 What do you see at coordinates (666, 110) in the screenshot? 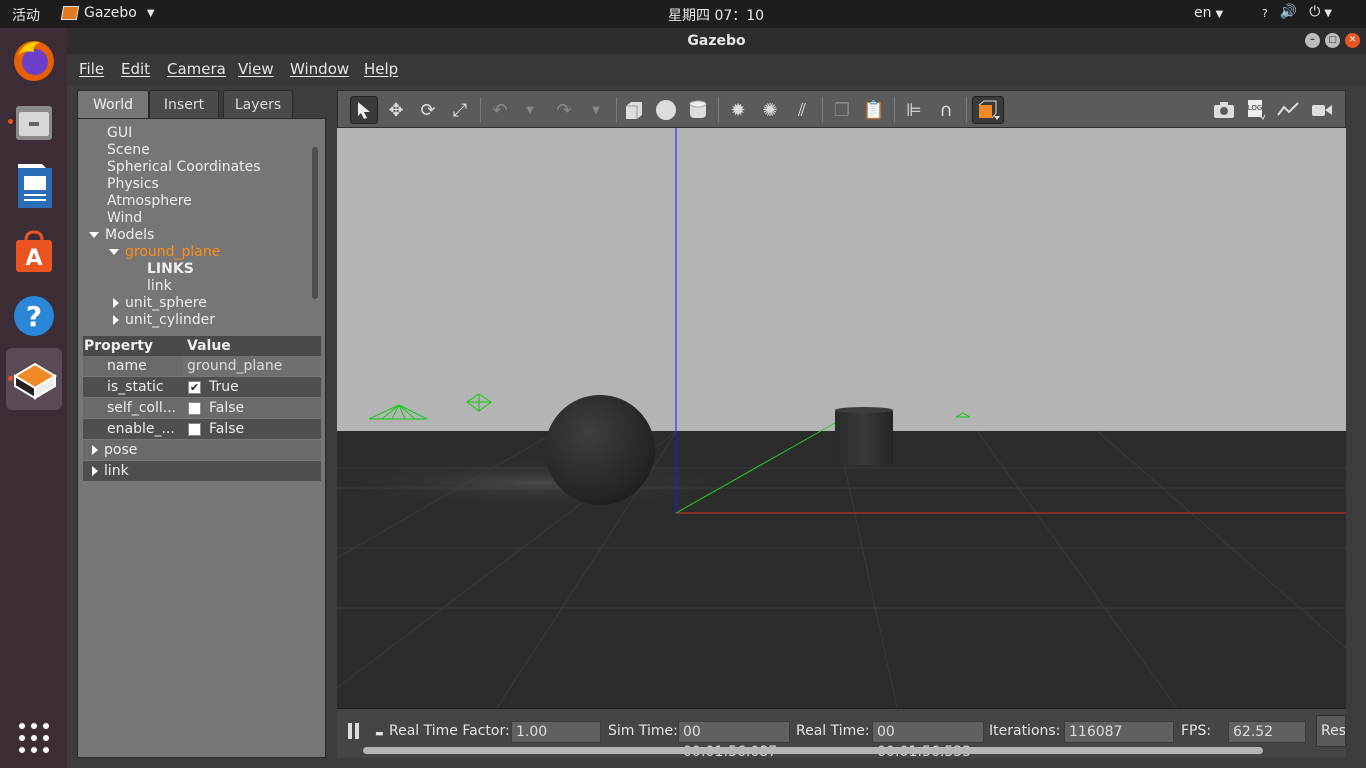
I see `sphere-shape-button` at bounding box center [666, 110].